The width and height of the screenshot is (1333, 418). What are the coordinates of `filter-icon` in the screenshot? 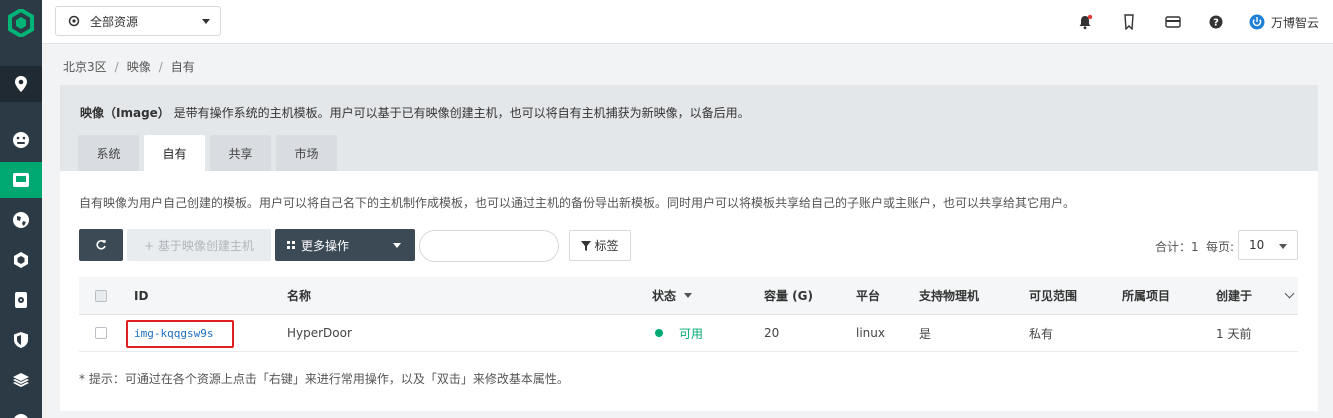 It's located at (586, 245).